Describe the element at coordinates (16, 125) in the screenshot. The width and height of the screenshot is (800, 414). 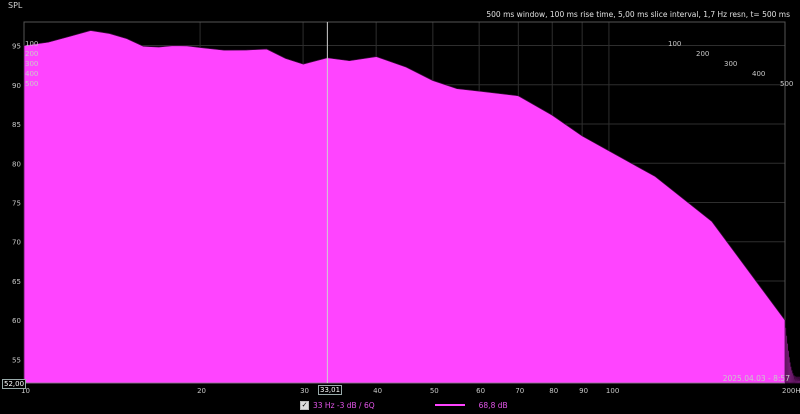
I see `y-tick-label: 85` at that location.